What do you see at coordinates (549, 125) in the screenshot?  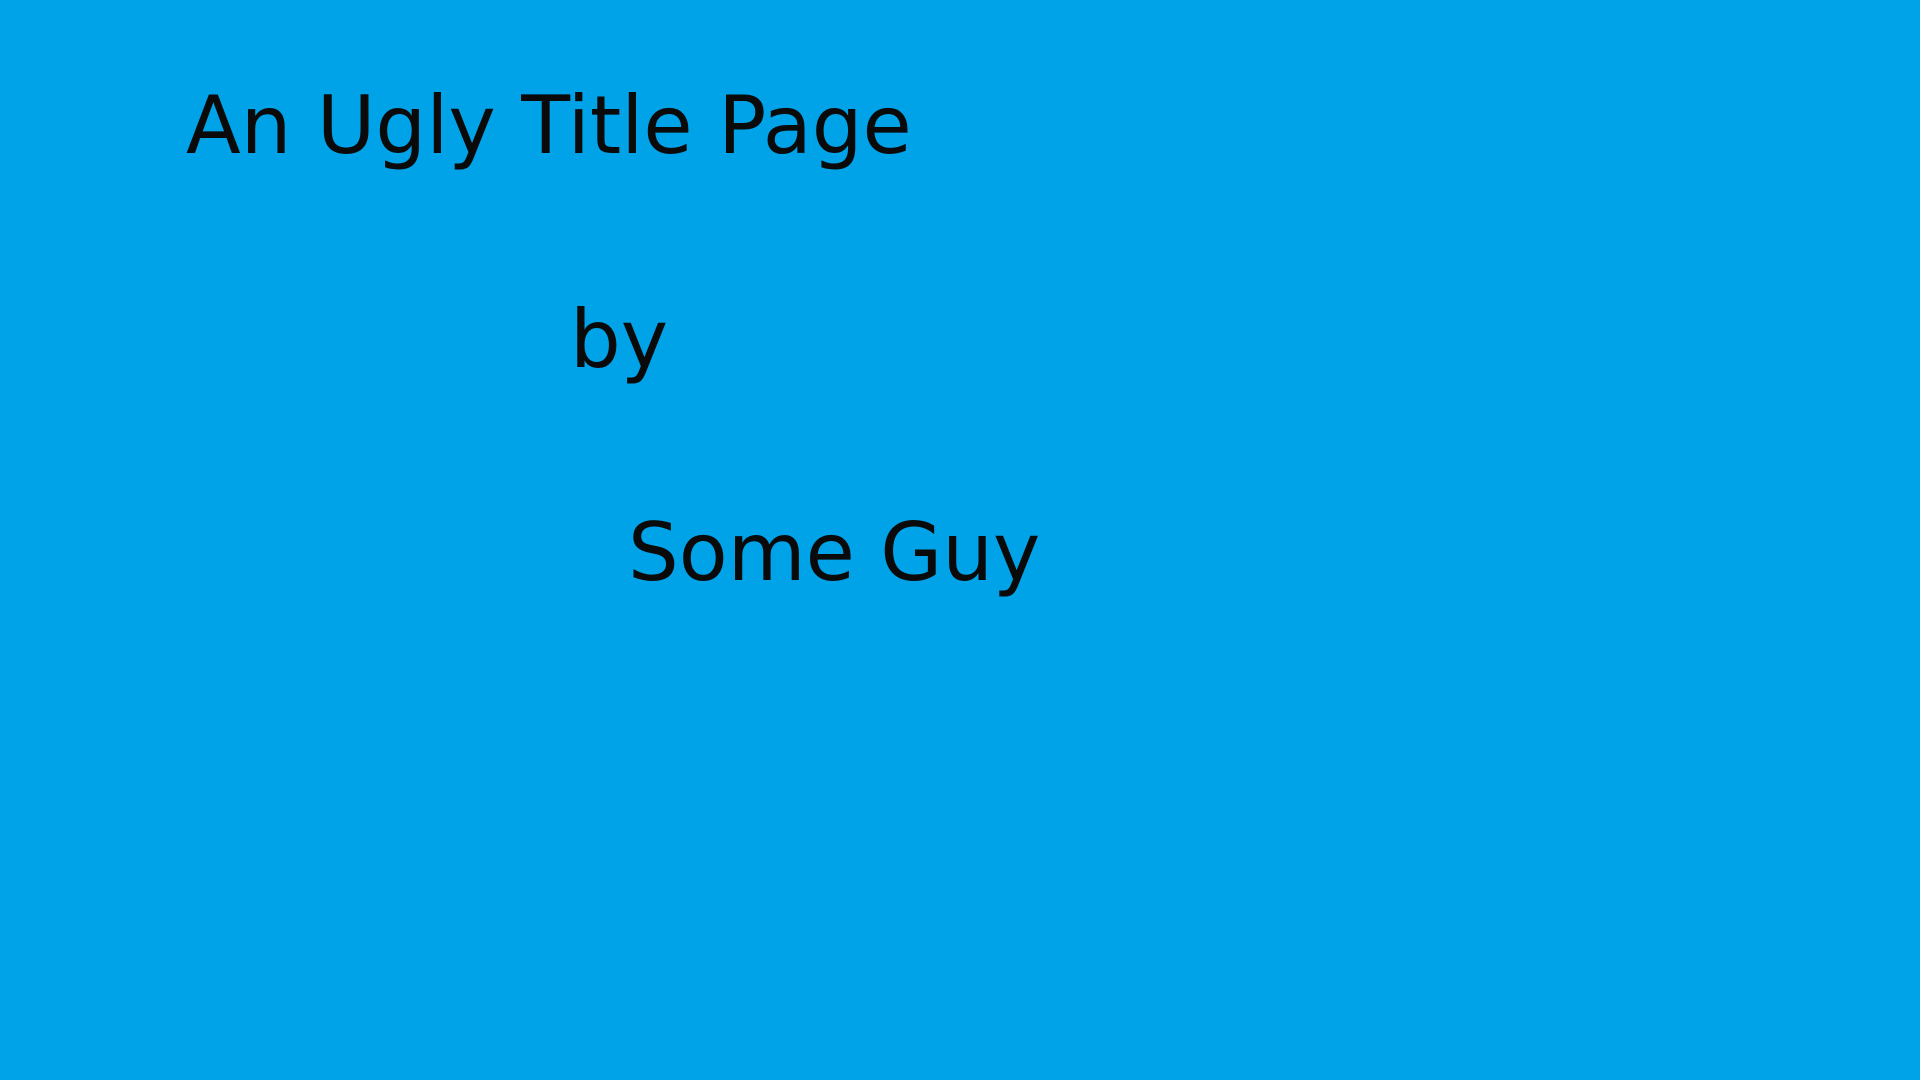 I see `slide-title: An Ugly Title Page` at bounding box center [549, 125].